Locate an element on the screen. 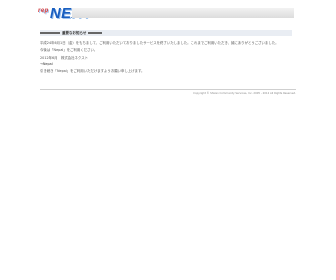 This screenshot has height=280, width=336. header-bar is located at coordinates (183, 13).